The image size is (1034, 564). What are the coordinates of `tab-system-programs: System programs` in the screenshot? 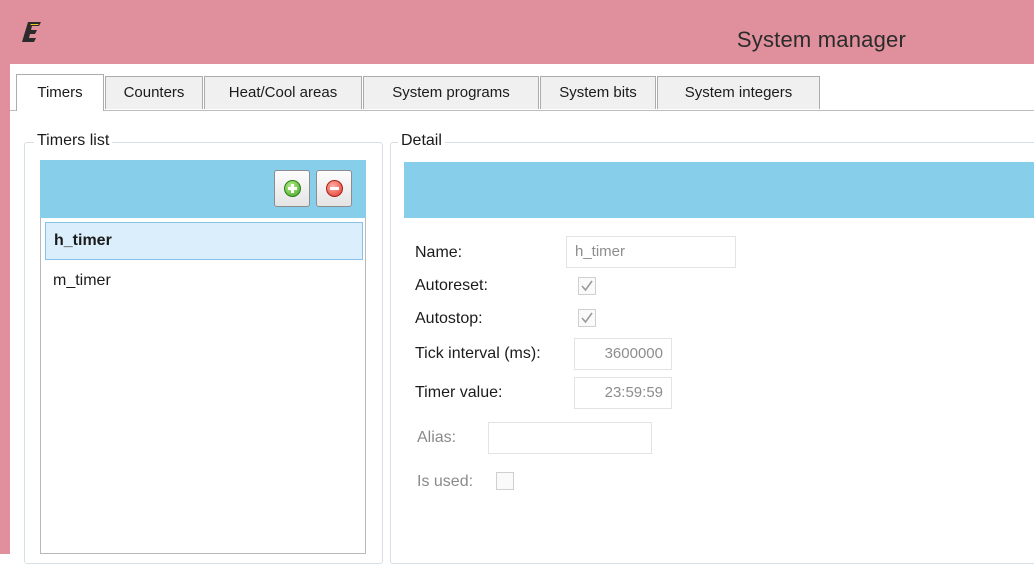 It's located at (451, 92).